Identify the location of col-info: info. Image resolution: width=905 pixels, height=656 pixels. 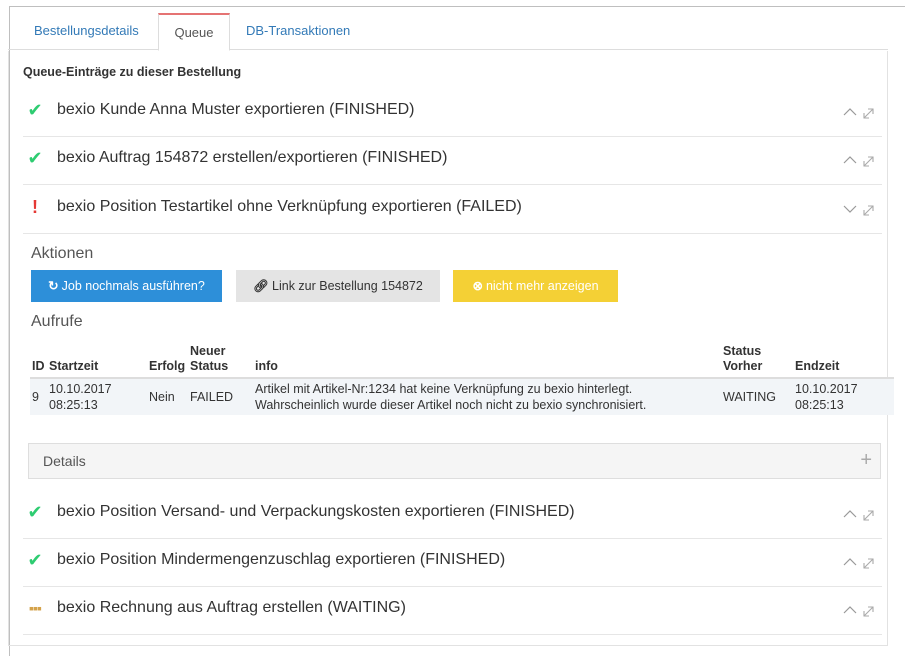
(487, 360).